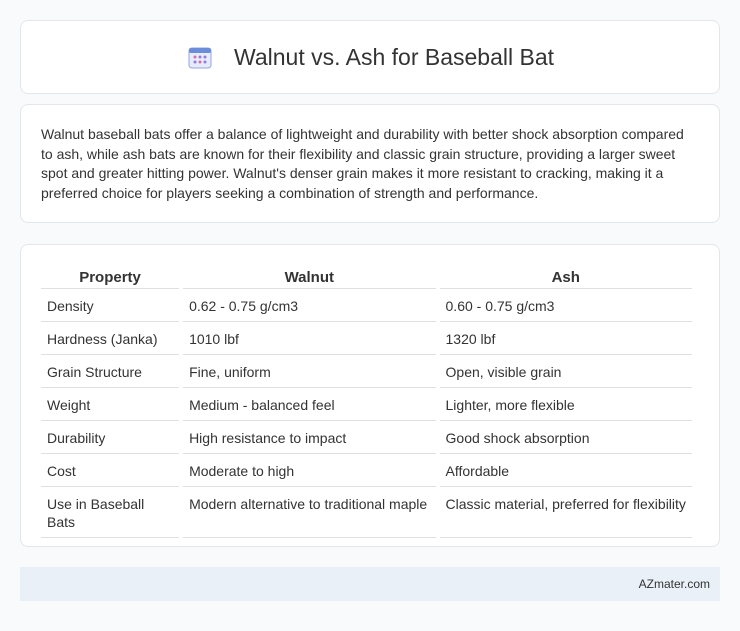  I want to click on table-cell: High resistance to impact, so click(309, 437).